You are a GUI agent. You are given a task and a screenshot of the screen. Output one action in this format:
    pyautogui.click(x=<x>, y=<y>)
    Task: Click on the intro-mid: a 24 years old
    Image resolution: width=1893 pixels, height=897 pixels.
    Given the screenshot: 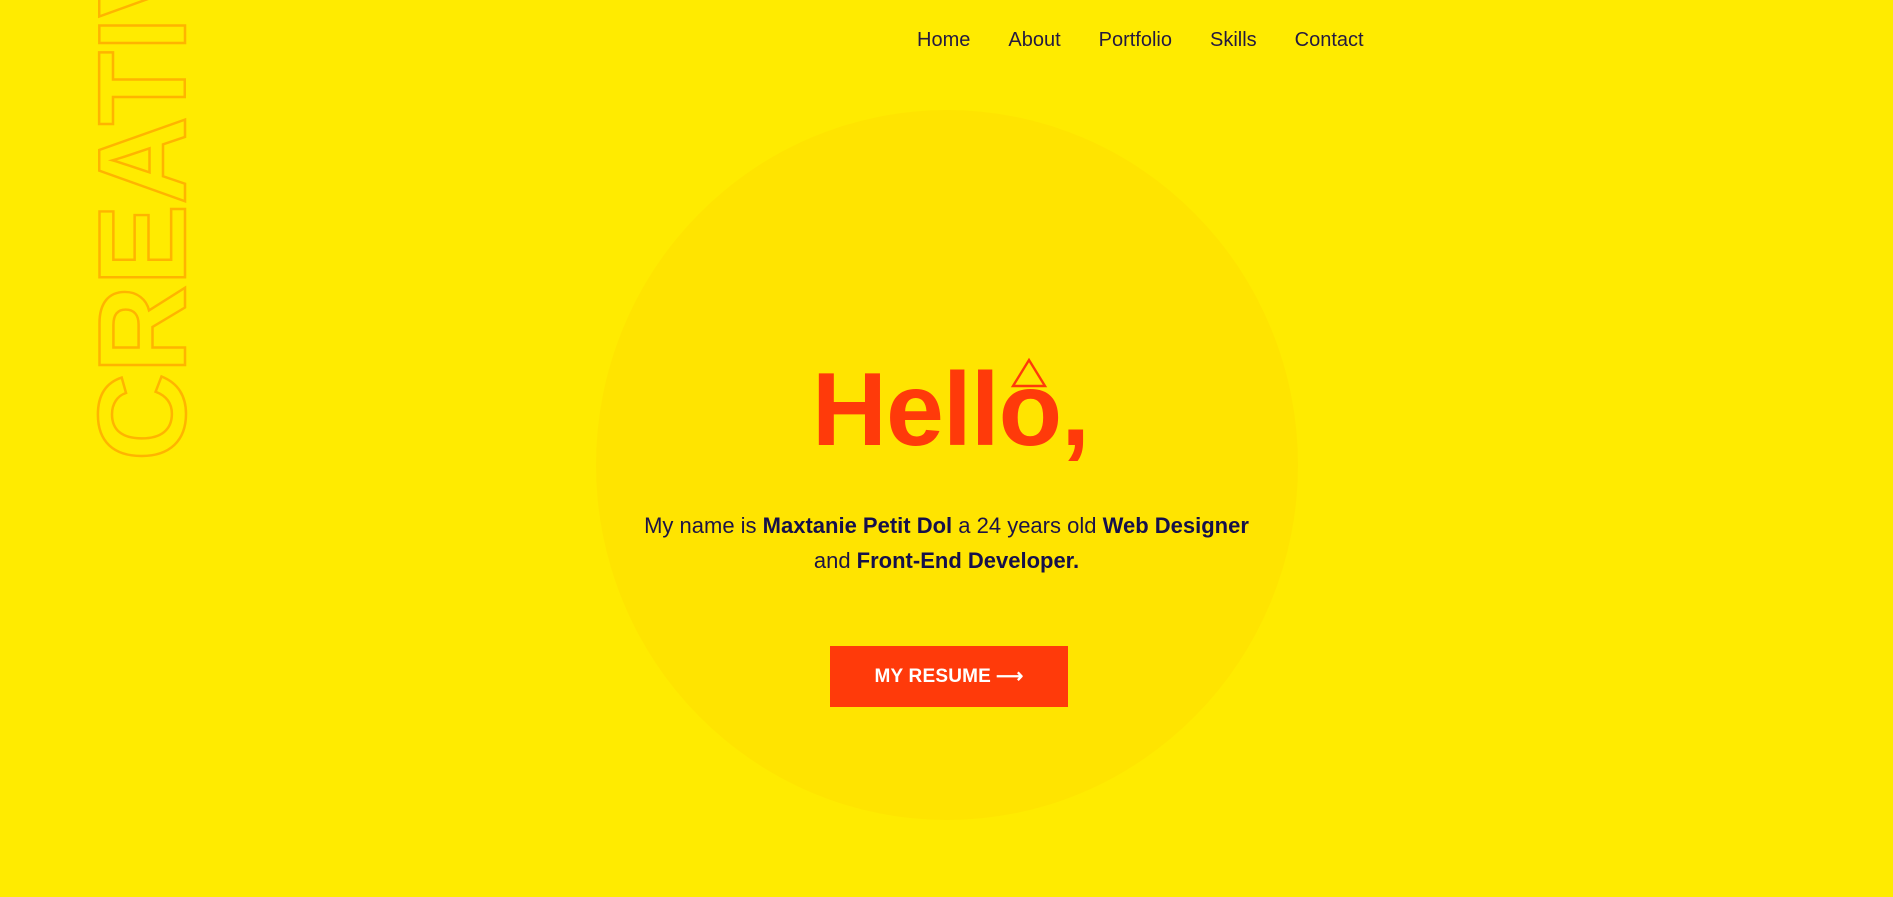 What is the action you would take?
    pyautogui.click(x=1027, y=525)
    